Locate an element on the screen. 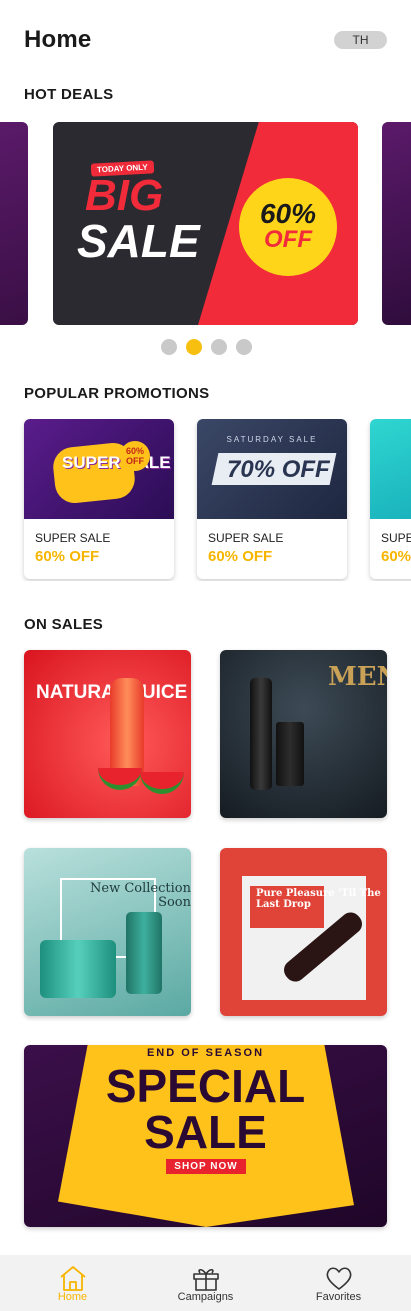  men-headline: MEN is located at coordinates (357, 677).